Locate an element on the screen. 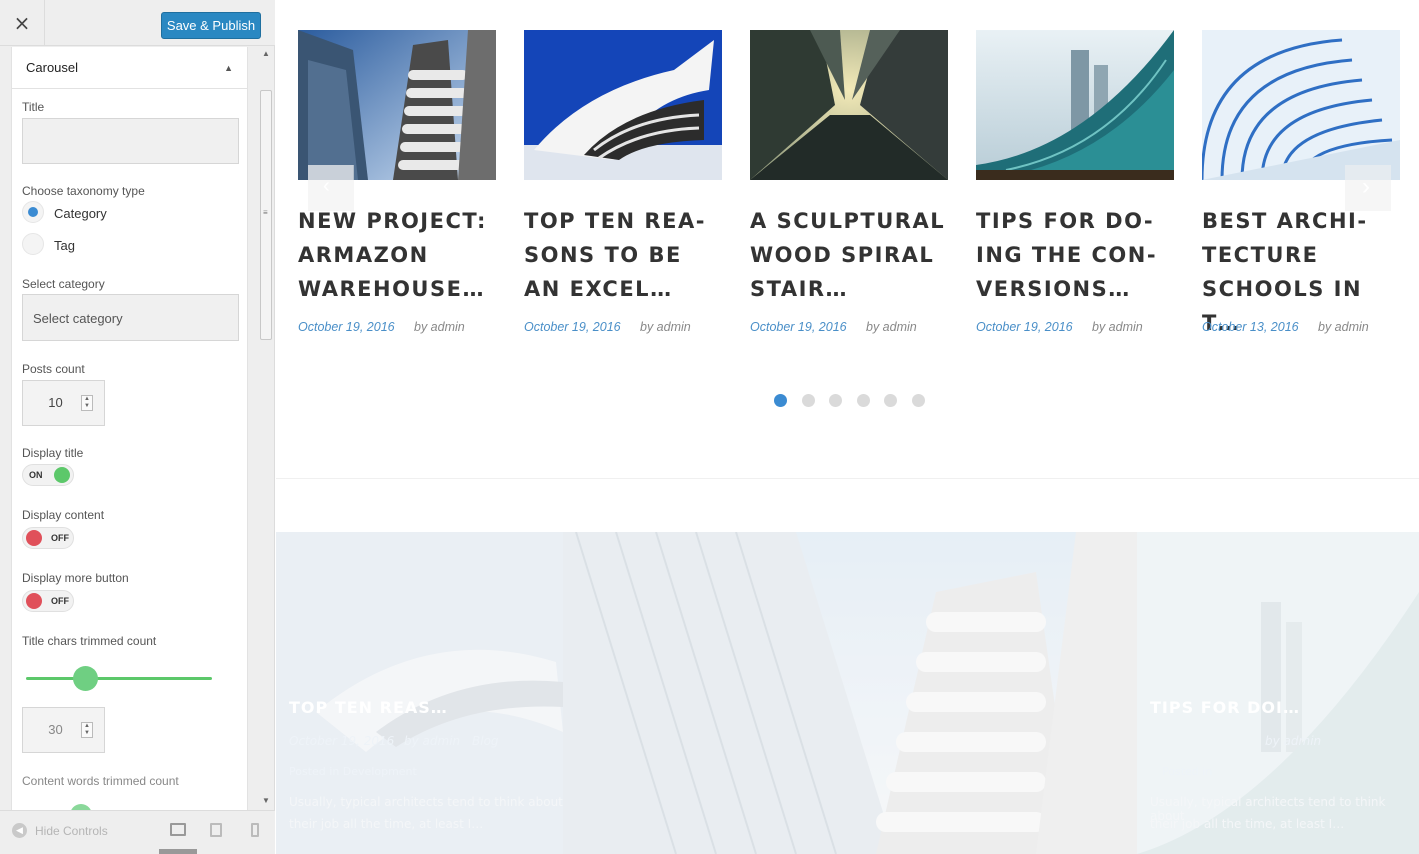 Image resolution: width=1419 pixels, height=854 pixels. posts-count-stepper: 10 ▲ ▼ is located at coordinates (63, 403).